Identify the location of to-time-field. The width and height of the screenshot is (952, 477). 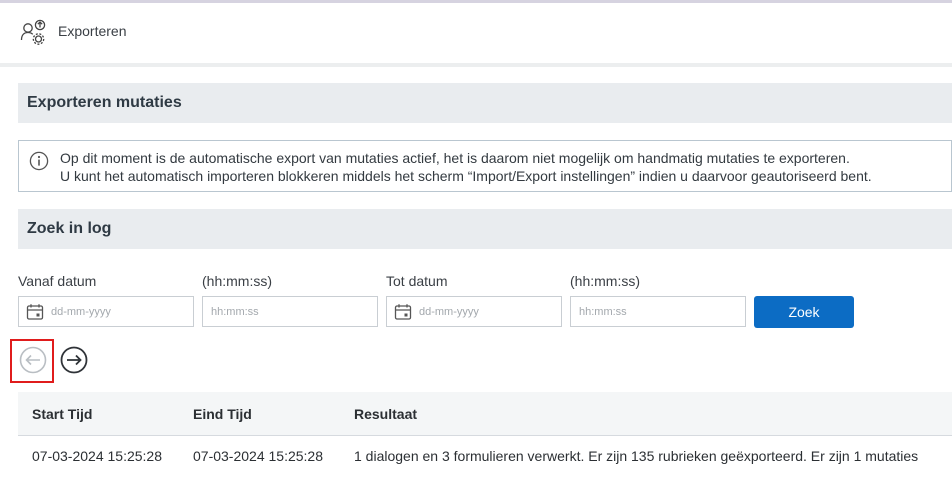
(658, 311).